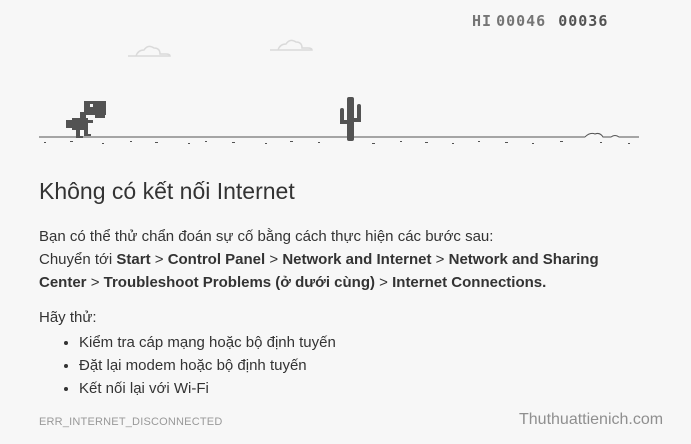 The height and width of the screenshot is (444, 691). What do you see at coordinates (469, 282) in the screenshot?
I see `path-internet-connections: Internet Connections.` at bounding box center [469, 282].